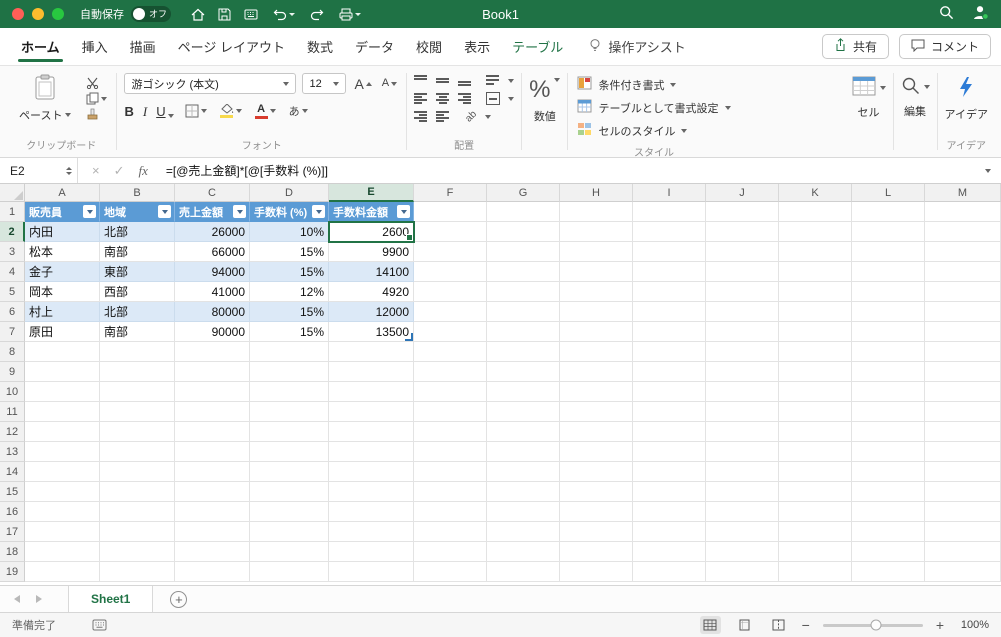 The width and height of the screenshot is (1001, 637). Describe the element at coordinates (231, 46) in the screenshot. I see `tab-ページ レイアウト: ページ レイアウト` at that location.